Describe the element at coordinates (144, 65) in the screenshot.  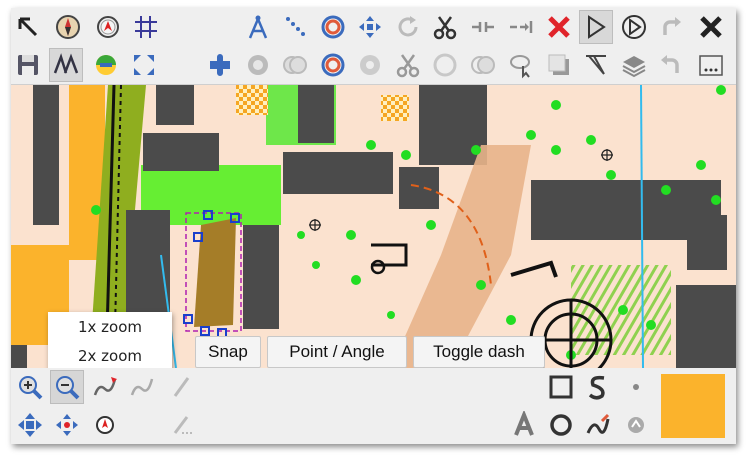
I see `fullscreen-icon` at that location.